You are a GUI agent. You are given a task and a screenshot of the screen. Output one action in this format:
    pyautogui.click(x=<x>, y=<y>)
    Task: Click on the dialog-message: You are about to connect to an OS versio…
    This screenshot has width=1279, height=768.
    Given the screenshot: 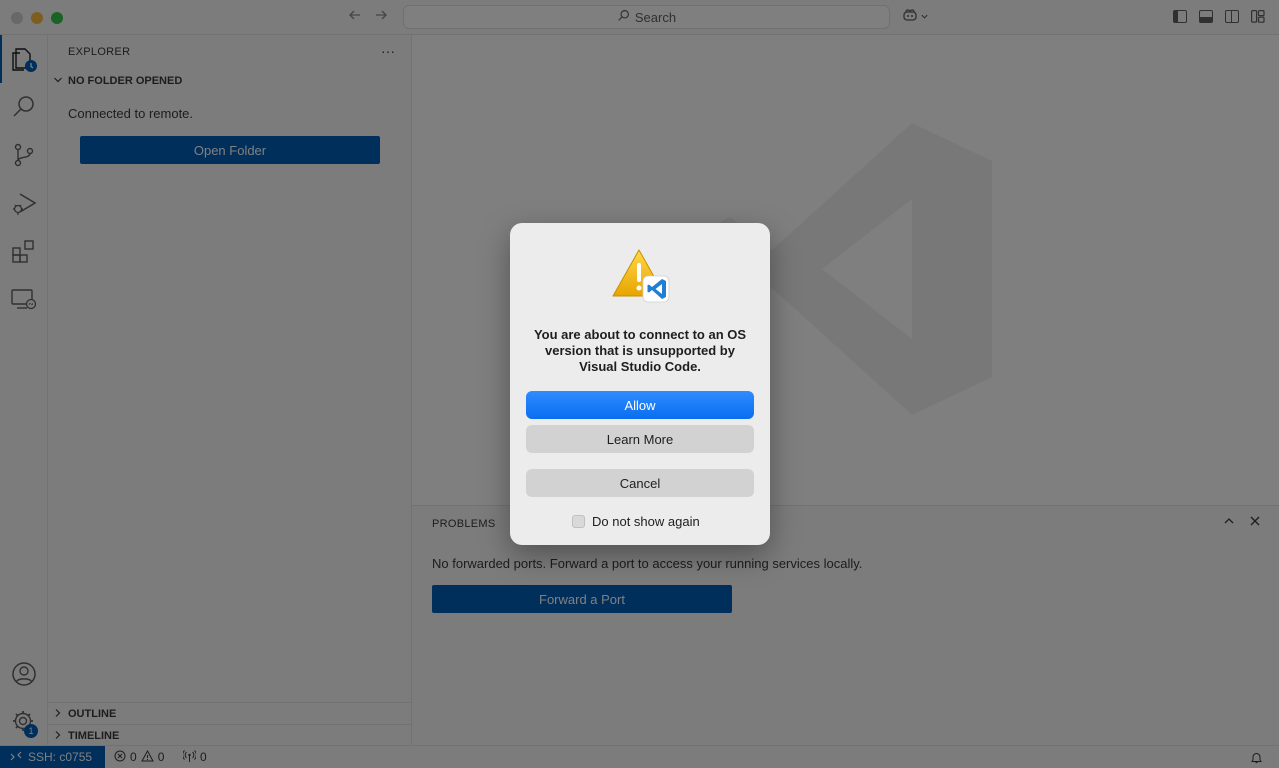 What is the action you would take?
    pyautogui.click(x=640, y=350)
    